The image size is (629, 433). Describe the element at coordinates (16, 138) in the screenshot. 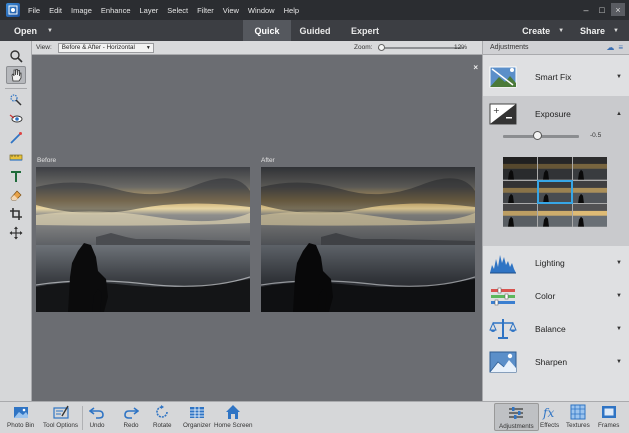

I see `whiten-teeth-tool` at that location.